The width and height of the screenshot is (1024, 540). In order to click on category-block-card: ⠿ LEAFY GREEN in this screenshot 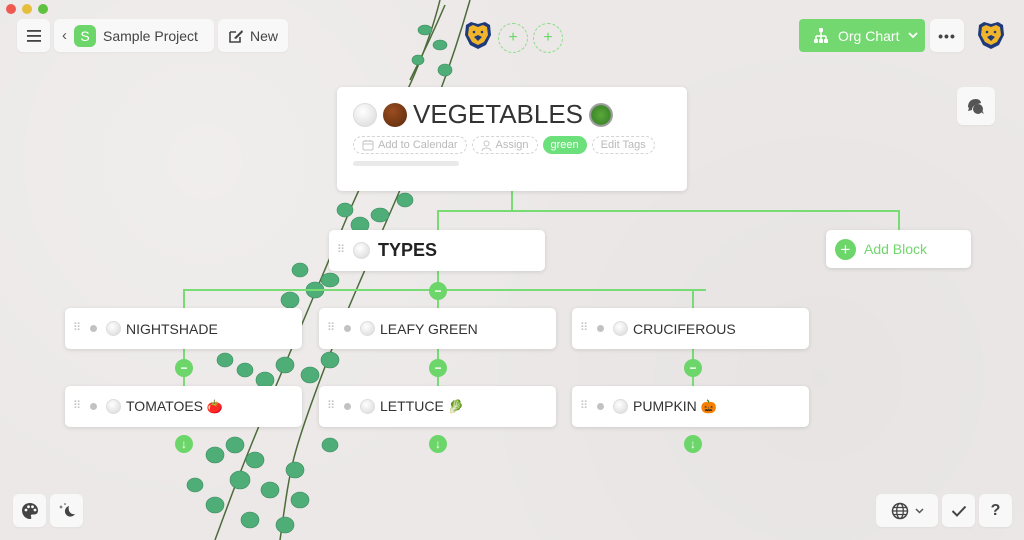, I will do `click(437, 328)`.